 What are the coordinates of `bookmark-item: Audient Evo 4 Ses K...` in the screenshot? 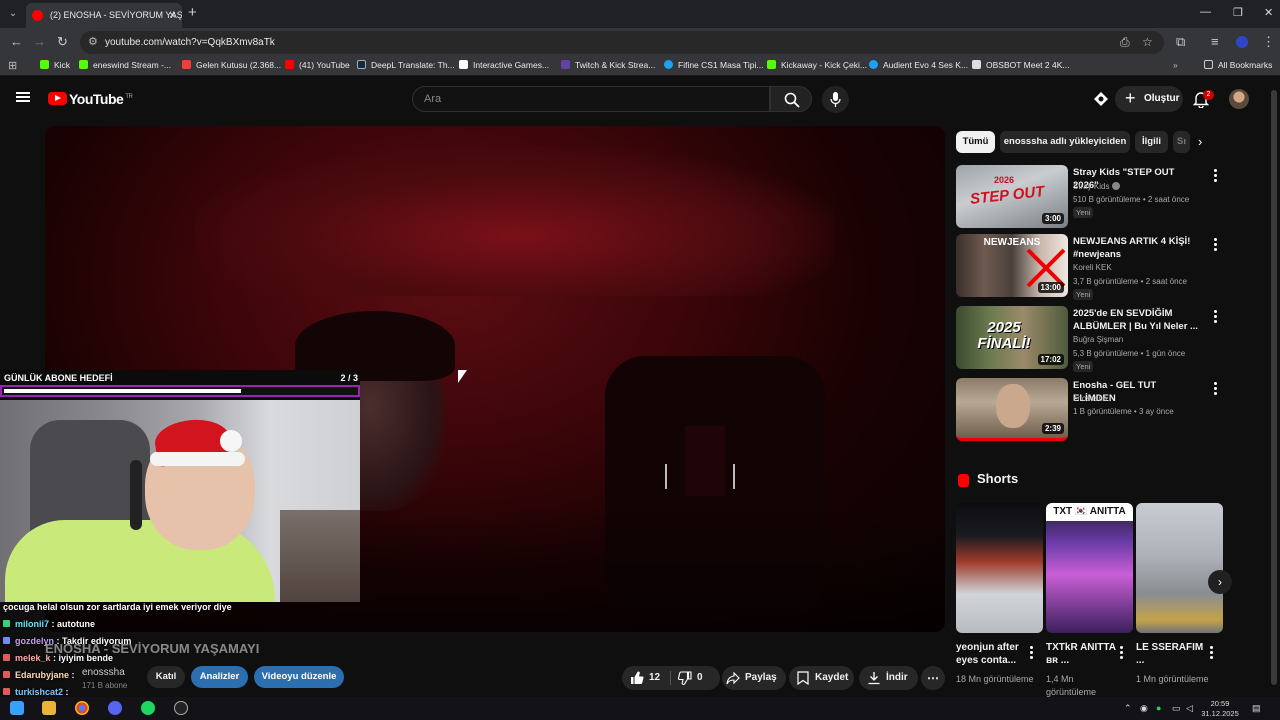 It's located at (918, 65).